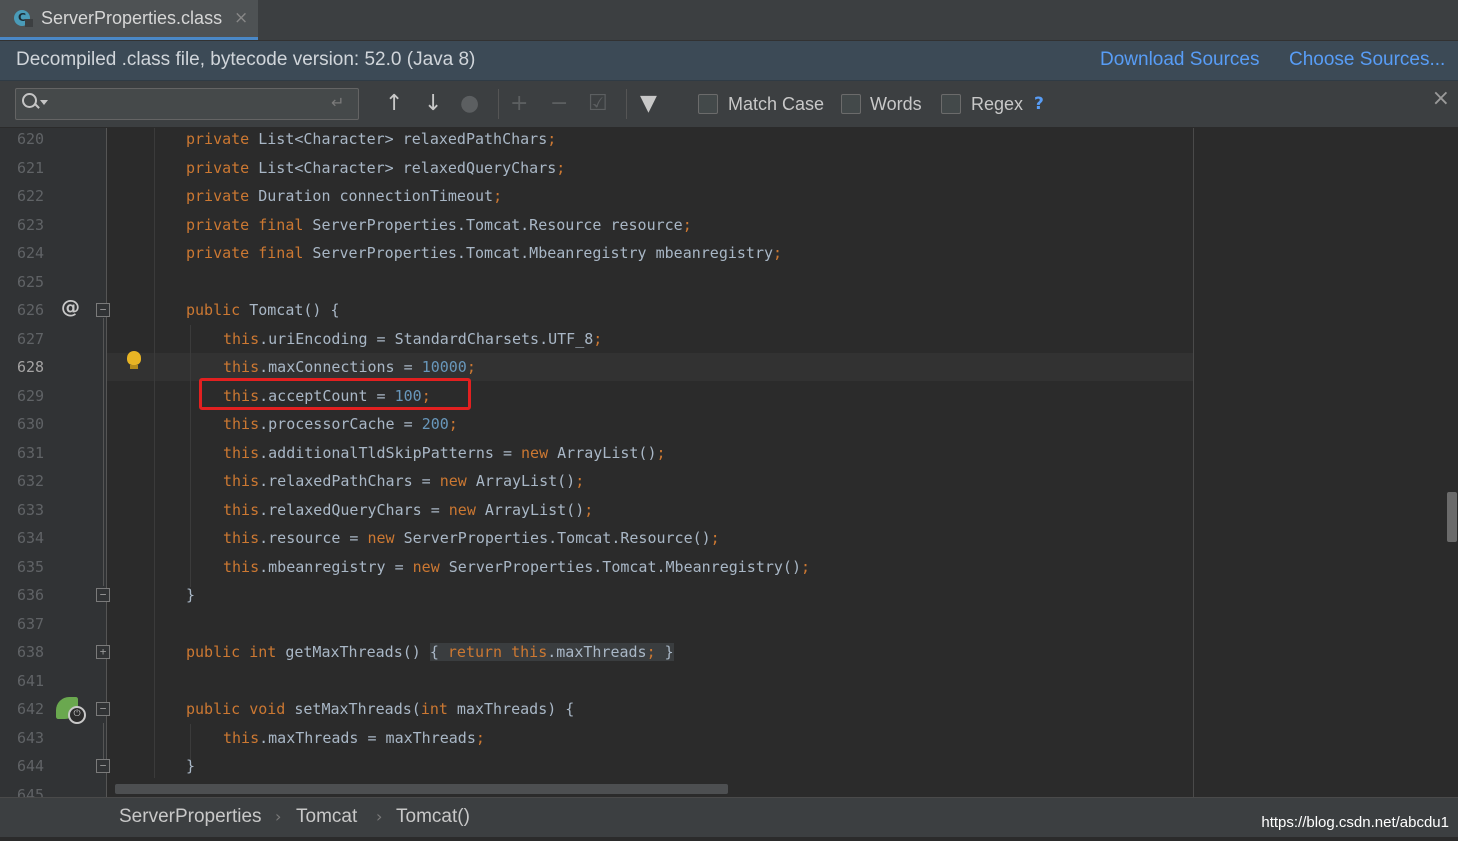  Describe the element at coordinates (31, 367) in the screenshot. I see `line-number: 628` at that location.